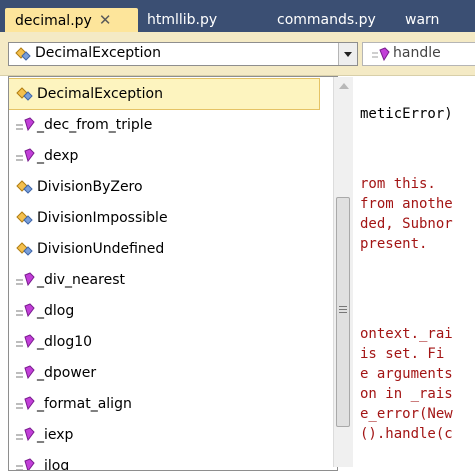  I want to click on list-item: DivisionImpossible, so click(164, 218).